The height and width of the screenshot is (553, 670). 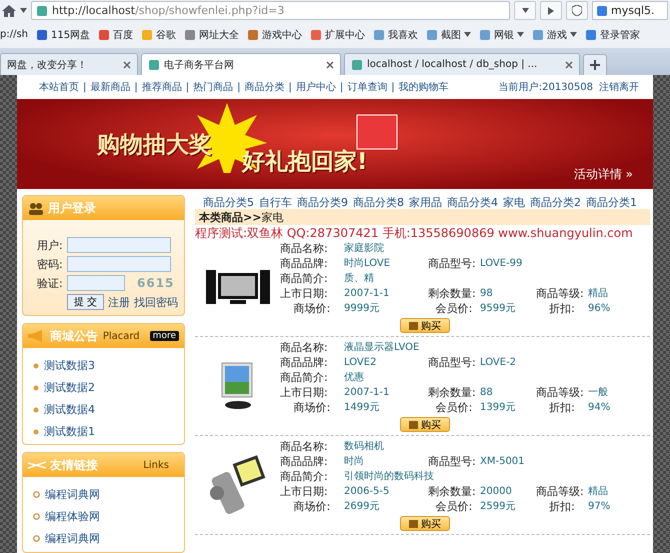 I want to click on new-tab-button, so click(x=595, y=64).